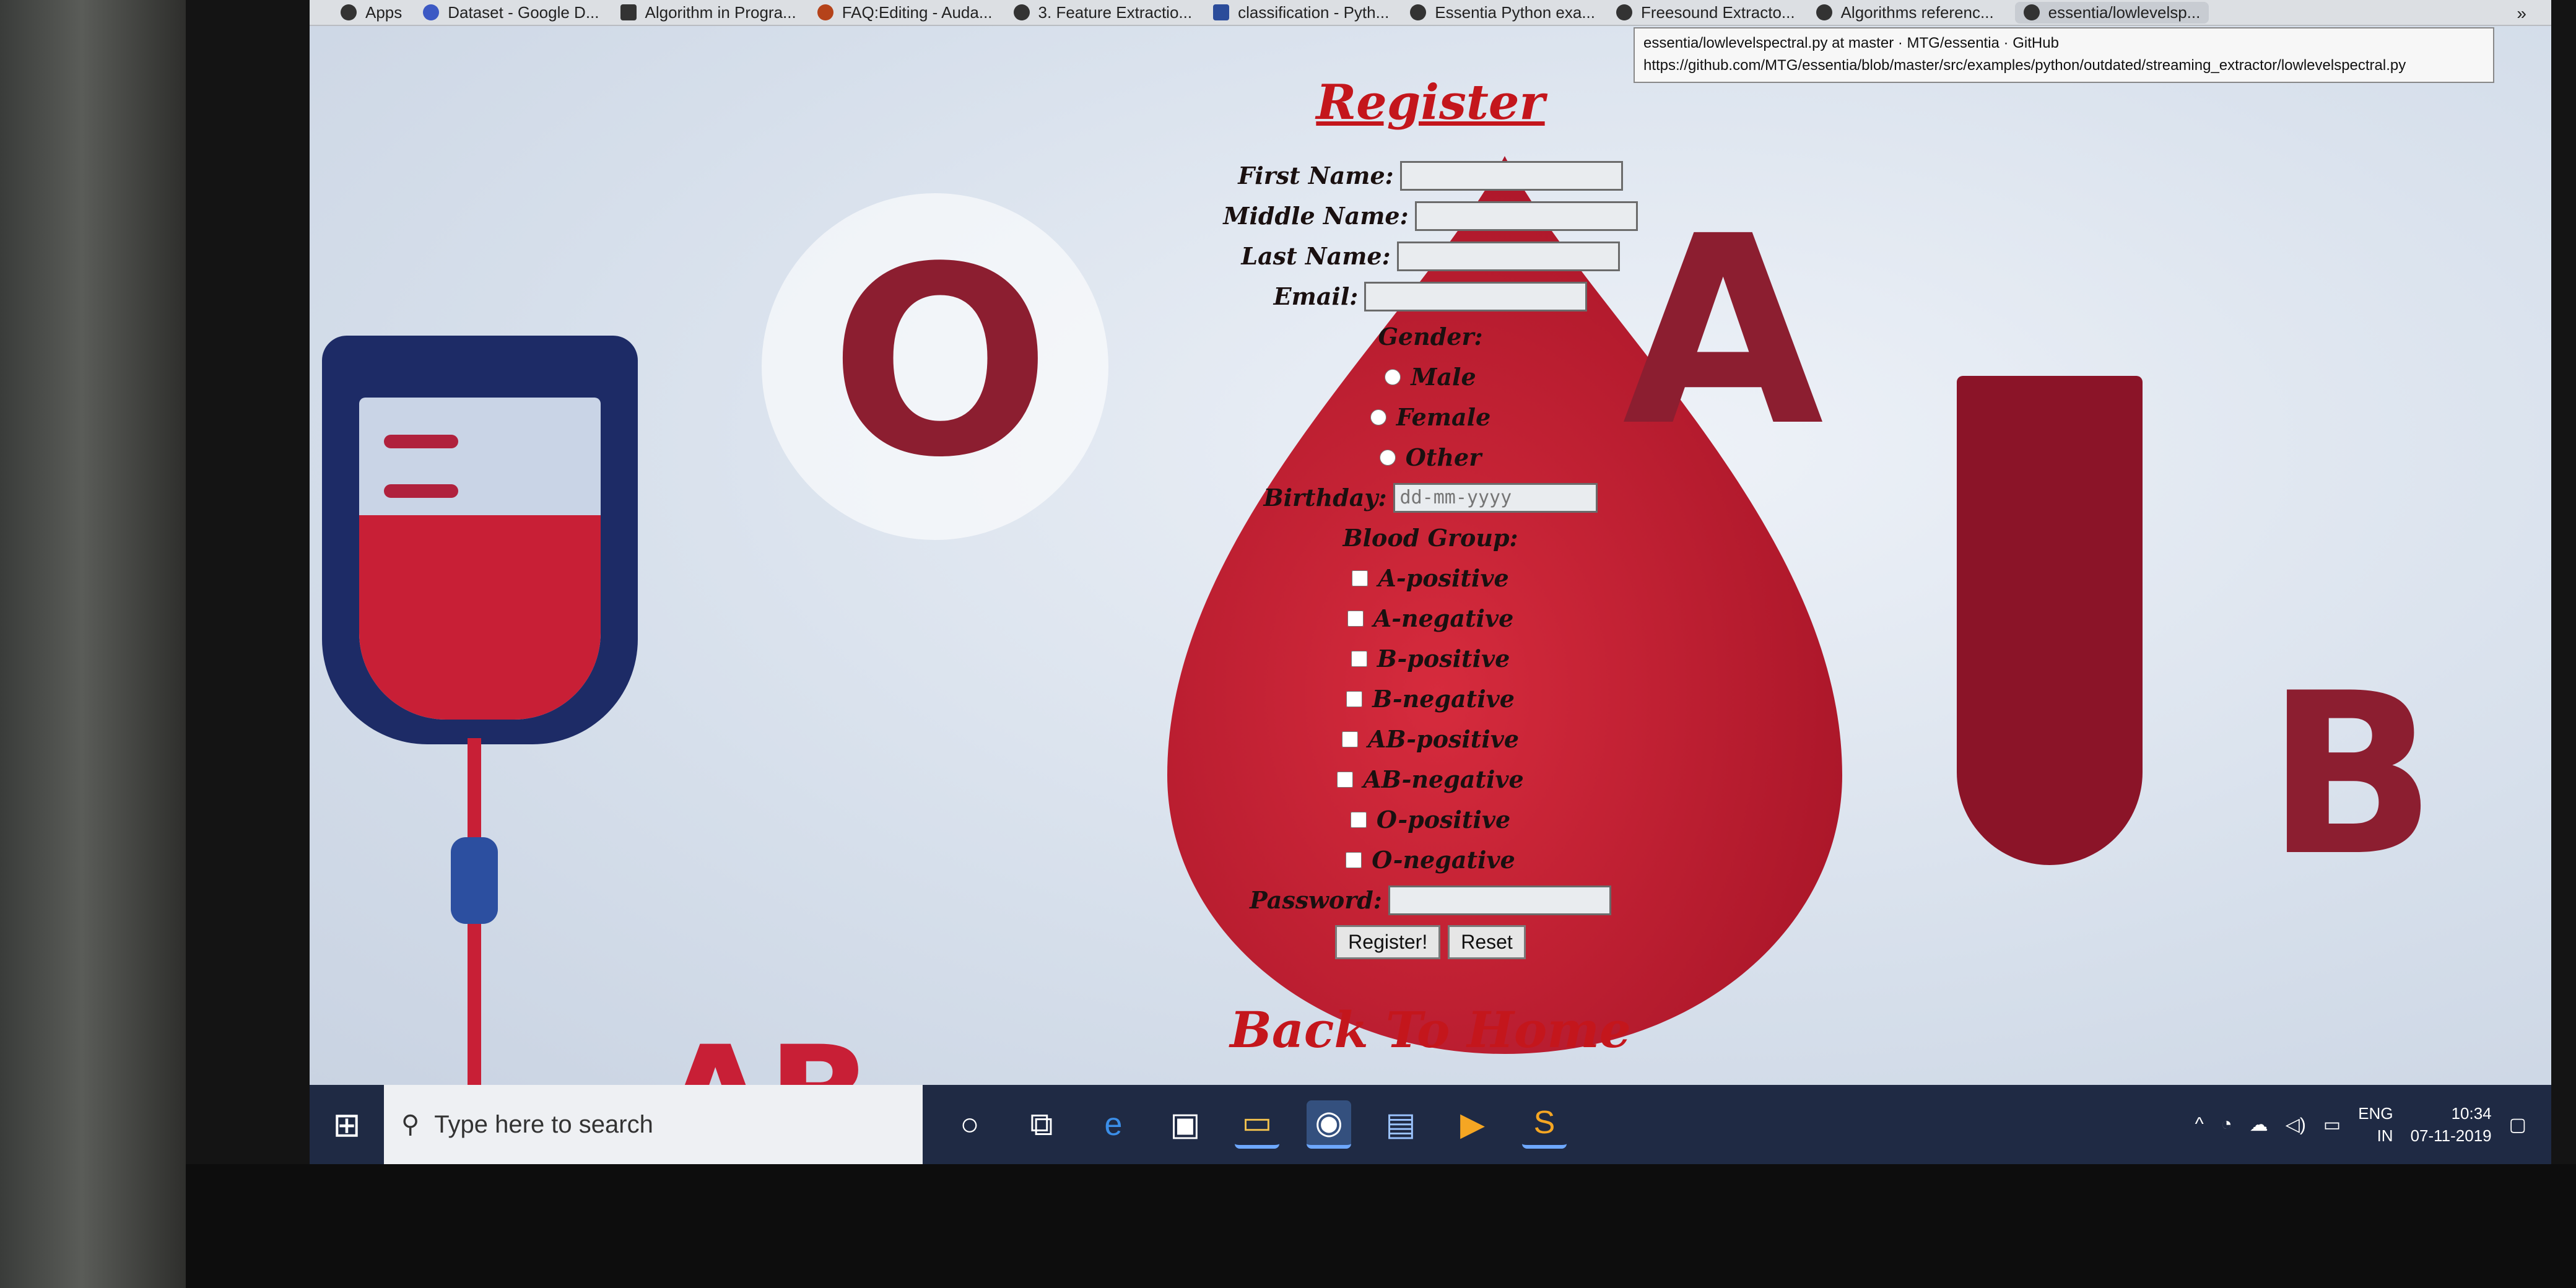 This screenshot has height=1288, width=2576. What do you see at coordinates (371, 12) in the screenshot?
I see `bookmark-apps: Apps` at bounding box center [371, 12].